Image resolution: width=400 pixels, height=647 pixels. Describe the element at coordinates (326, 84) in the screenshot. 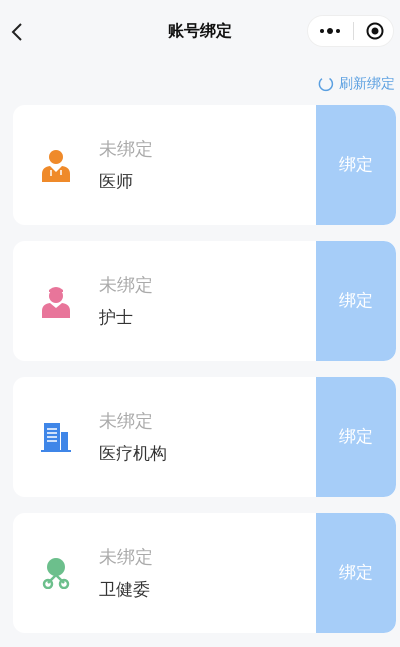

I see `refresh-icon` at that location.